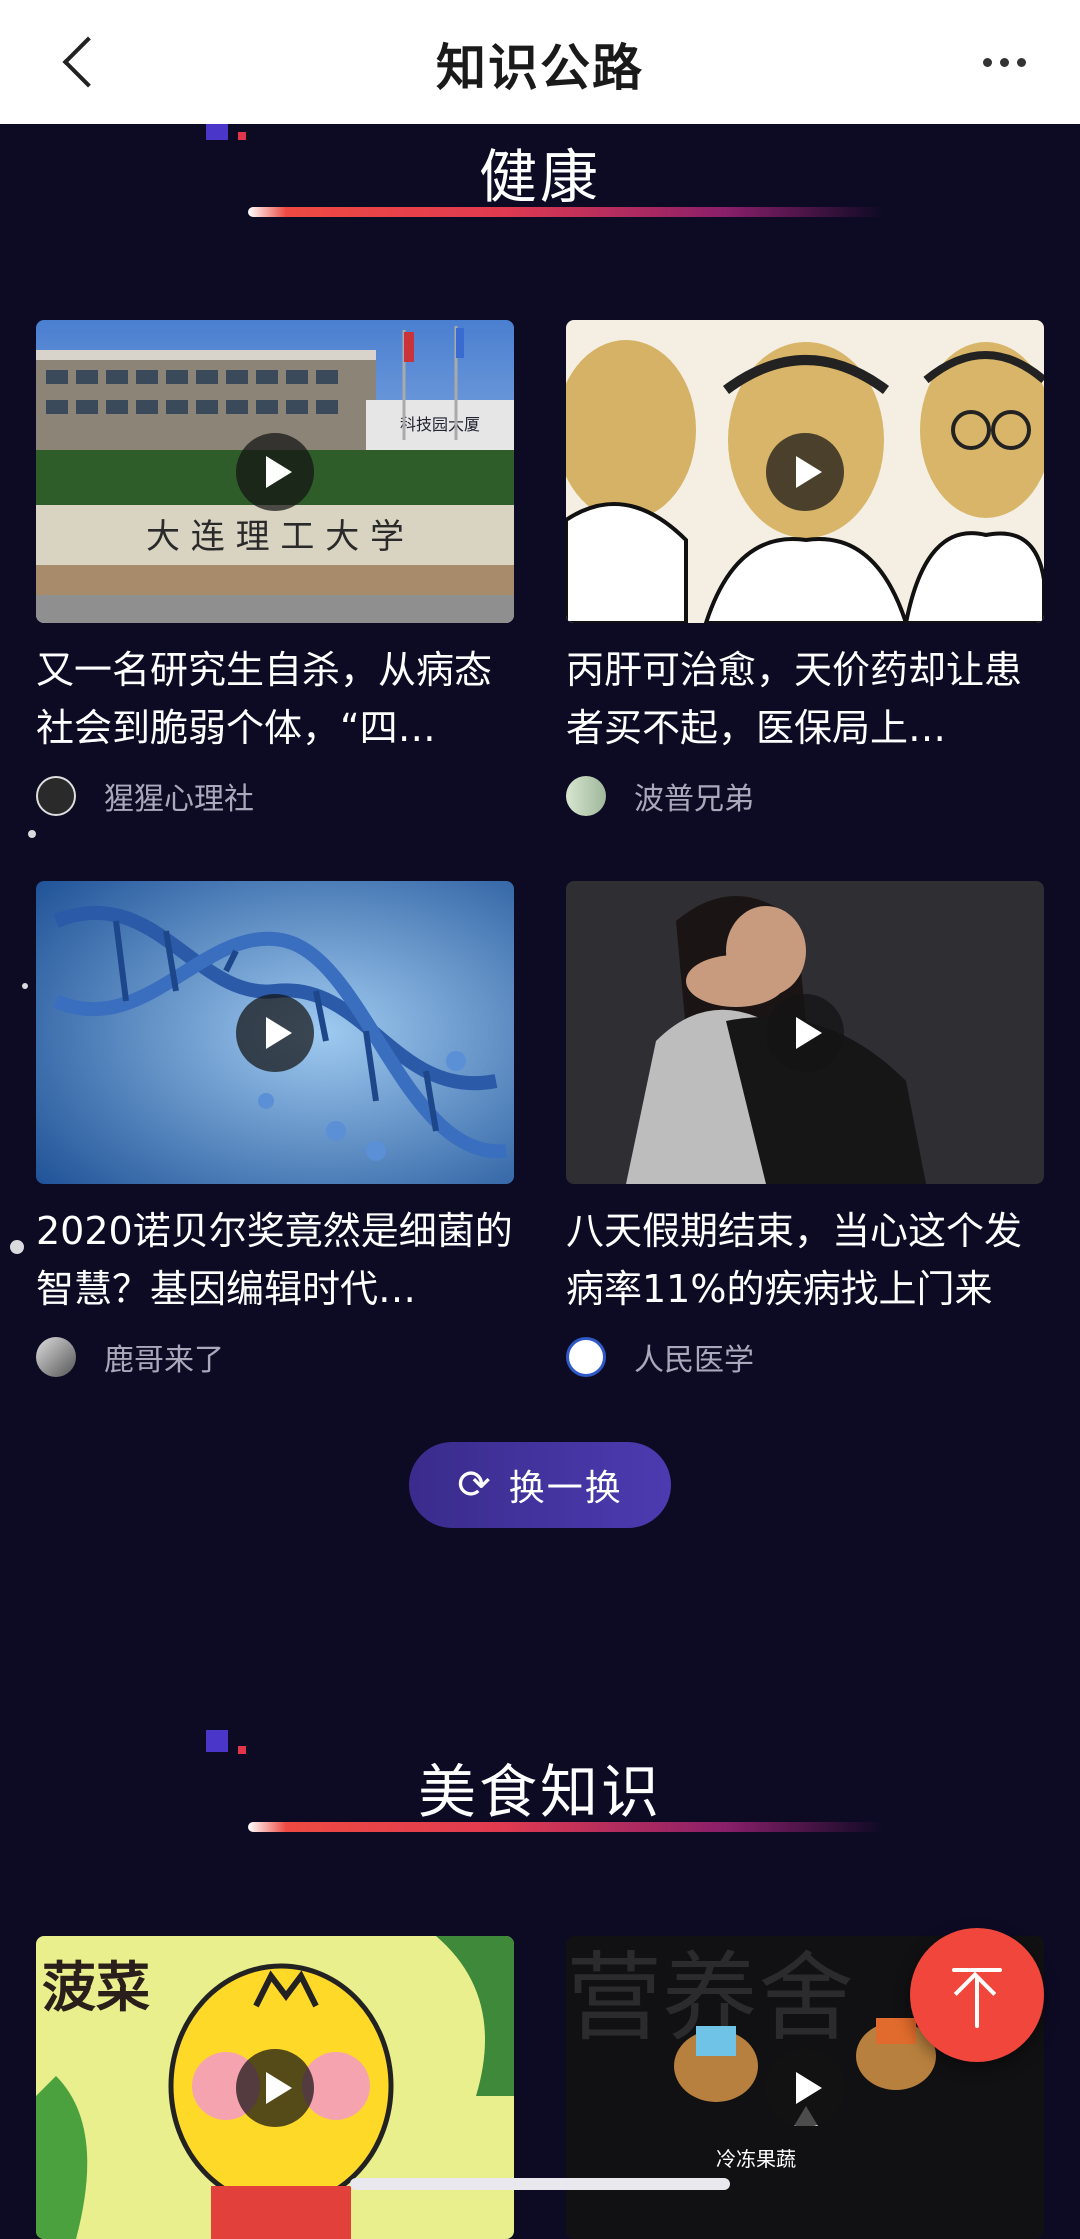 The height and width of the screenshot is (2239, 1080). I want to click on campus-sign-text: 大 连 理 工 大 学, so click(275, 537).